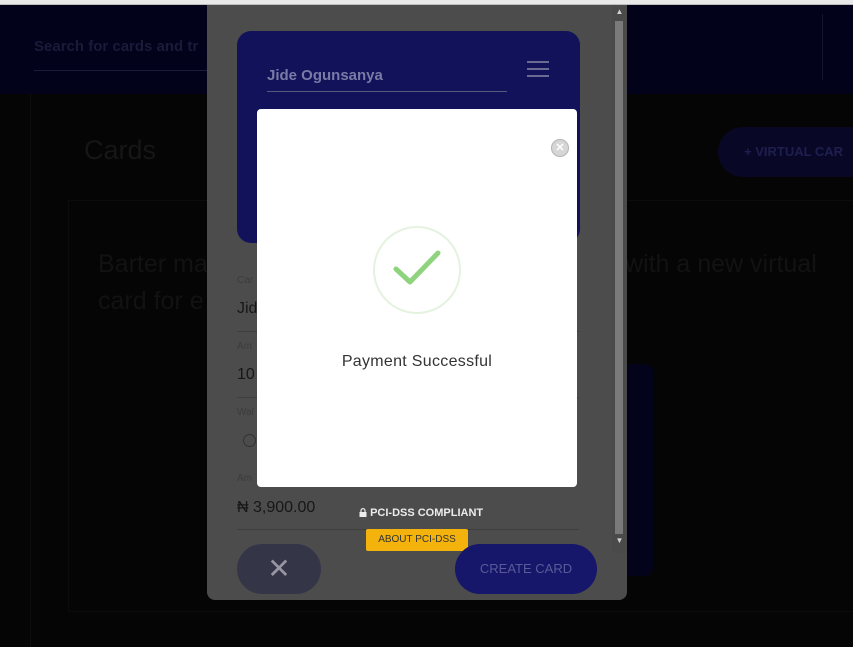  I want to click on payment-success-message: Payment Successful, so click(417, 361).